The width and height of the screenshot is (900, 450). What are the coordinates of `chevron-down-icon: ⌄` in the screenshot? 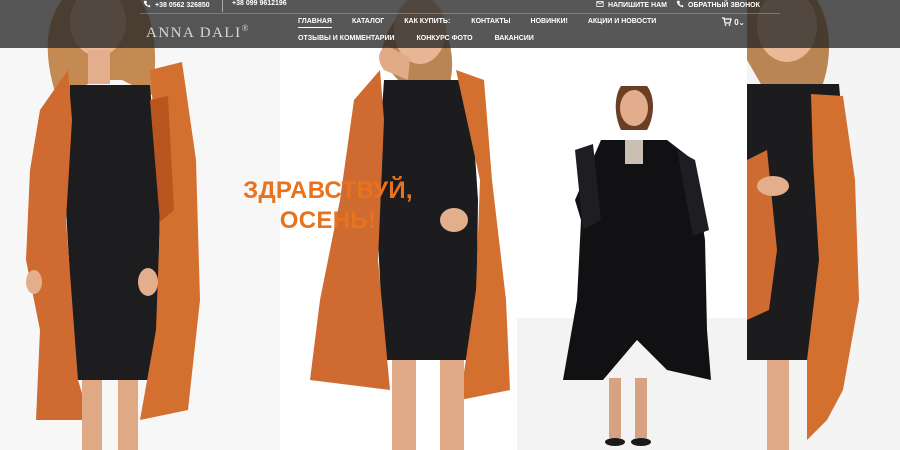 It's located at (741, 23).